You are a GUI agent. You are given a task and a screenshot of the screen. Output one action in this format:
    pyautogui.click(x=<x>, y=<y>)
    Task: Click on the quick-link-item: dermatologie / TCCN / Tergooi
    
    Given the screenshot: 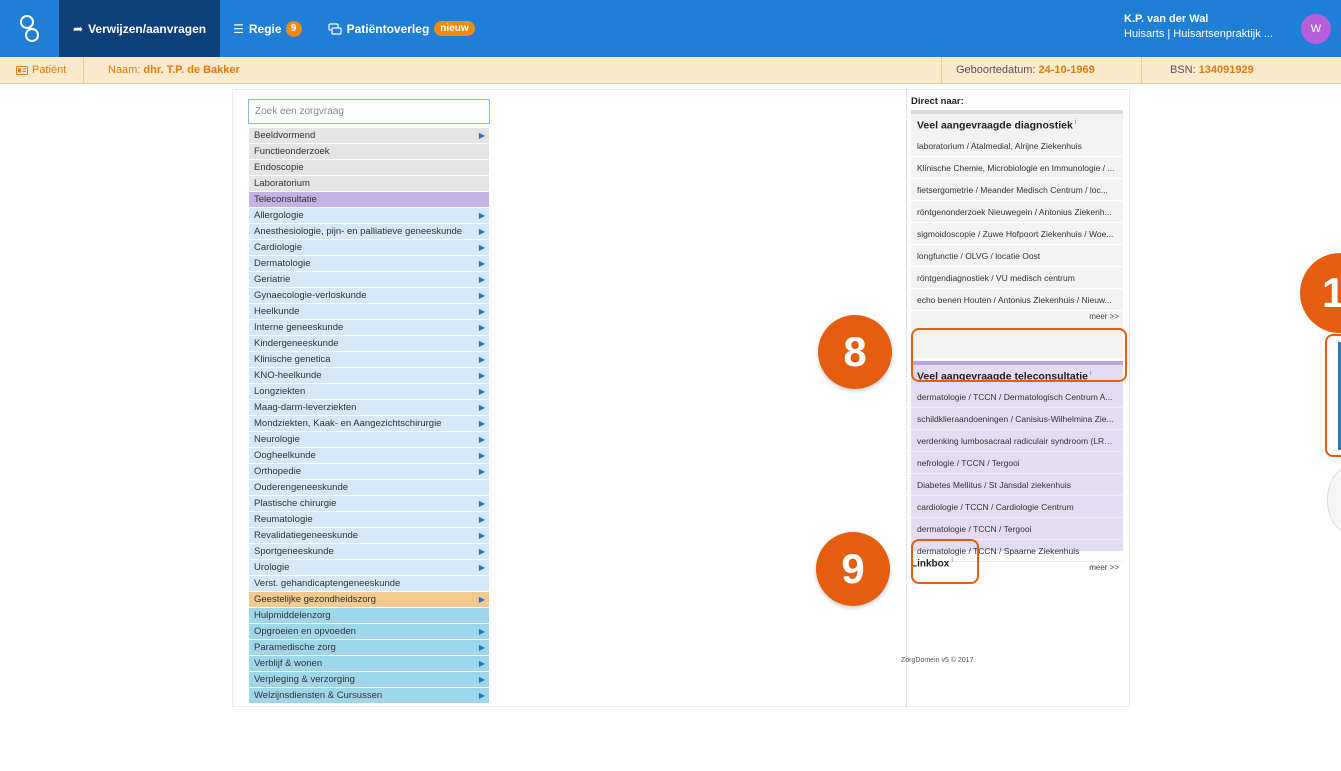 What is the action you would take?
    pyautogui.click(x=1017, y=529)
    